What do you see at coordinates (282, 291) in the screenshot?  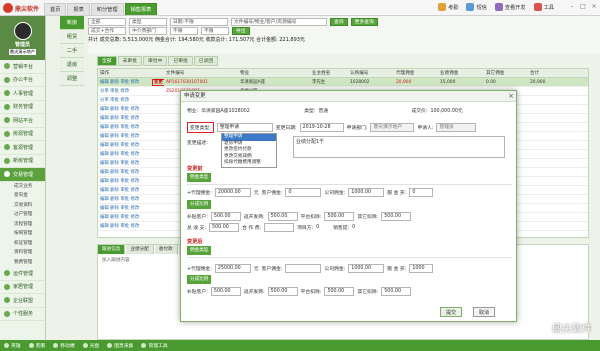 I see `after-rebate: 500.00` at bounding box center [282, 291].